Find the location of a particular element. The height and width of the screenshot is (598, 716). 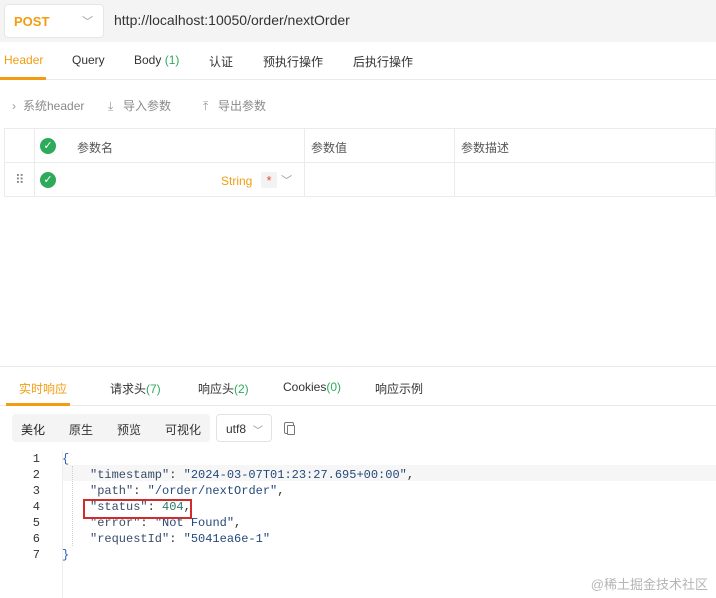

line-number: 2 is located at coordinates (36, 475).